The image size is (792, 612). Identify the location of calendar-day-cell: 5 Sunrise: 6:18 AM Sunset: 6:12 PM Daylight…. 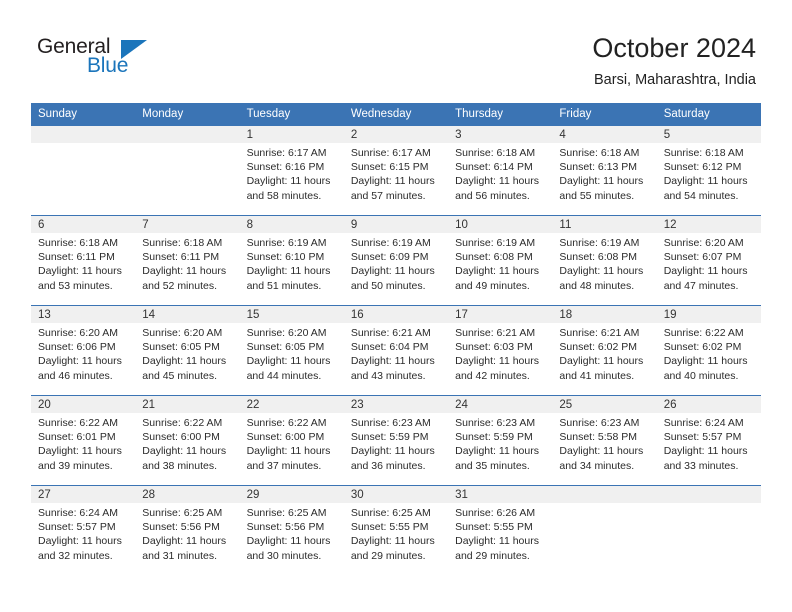
(708, 170).